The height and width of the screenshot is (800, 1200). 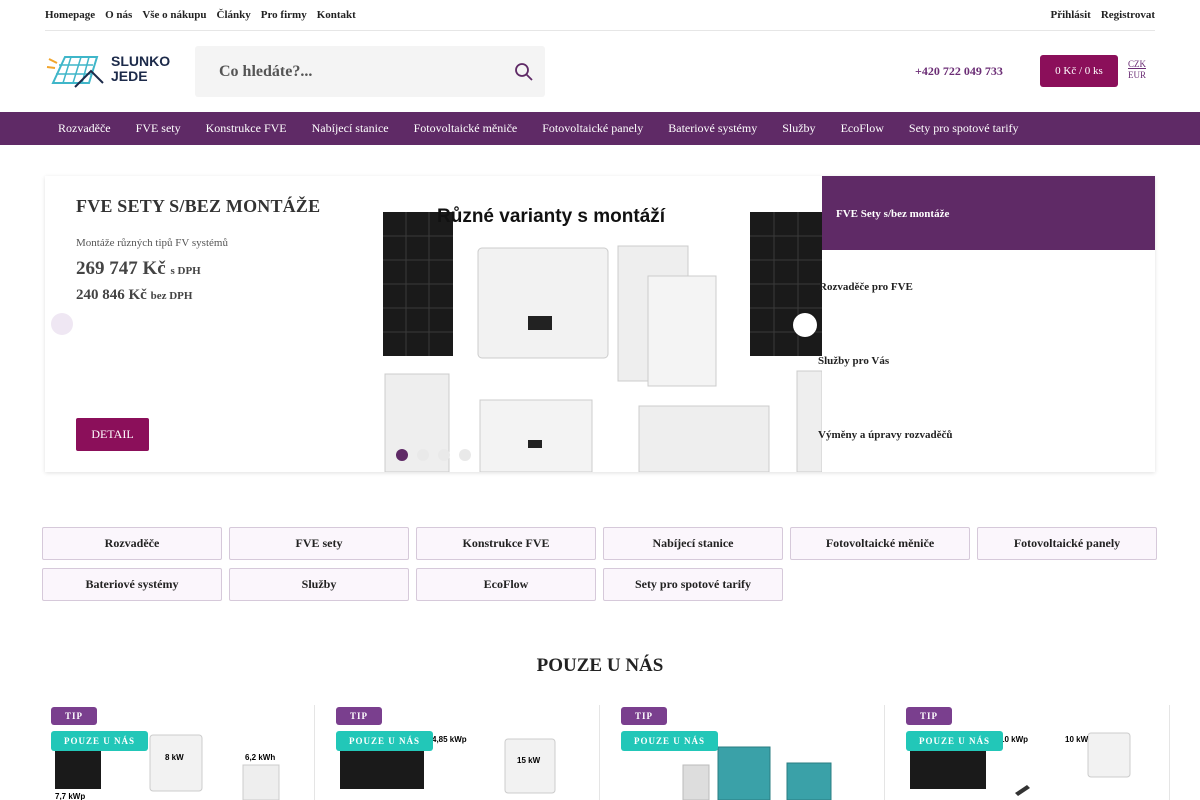 I want to click on currency-czk: CZK, so click(x=1137, y=64).